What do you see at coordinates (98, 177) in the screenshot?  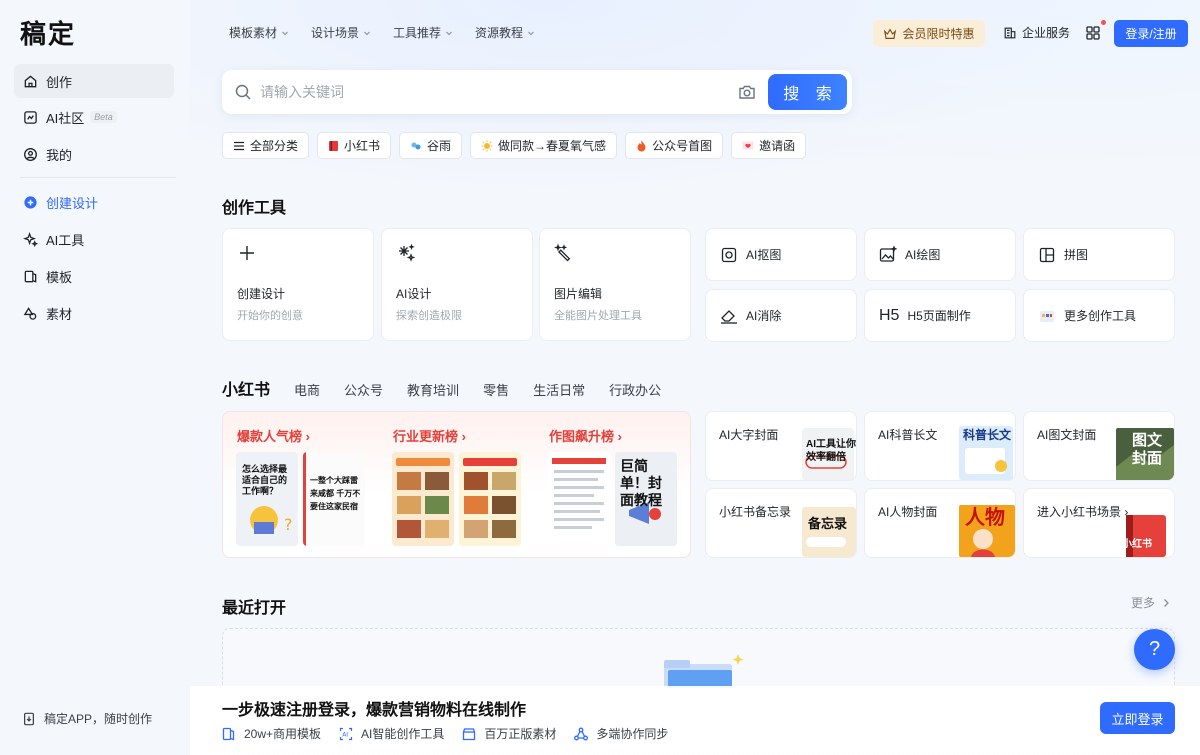 I see `sidebar-divider` at bounding box center [98, 177].